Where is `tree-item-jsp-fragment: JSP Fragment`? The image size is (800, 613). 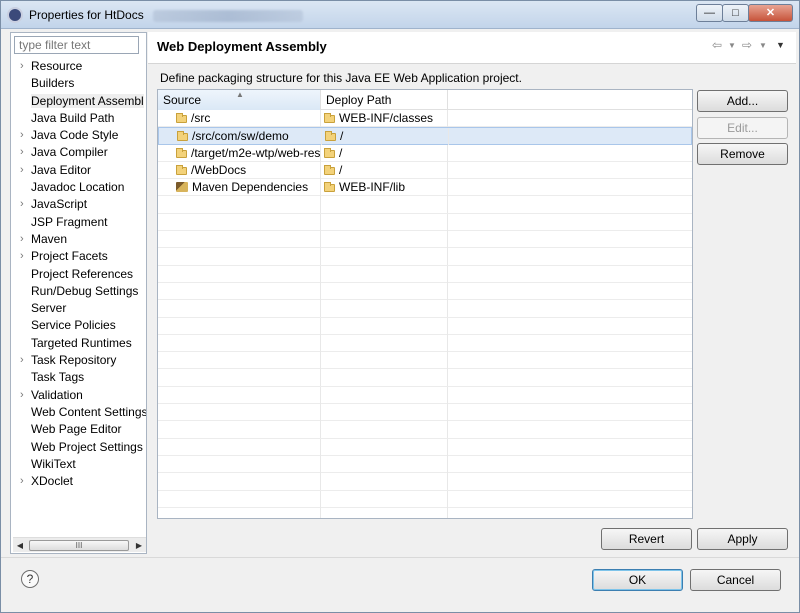 tree-item-jsp-fragment: JSP Fragment is located at coordinates (78, 222).